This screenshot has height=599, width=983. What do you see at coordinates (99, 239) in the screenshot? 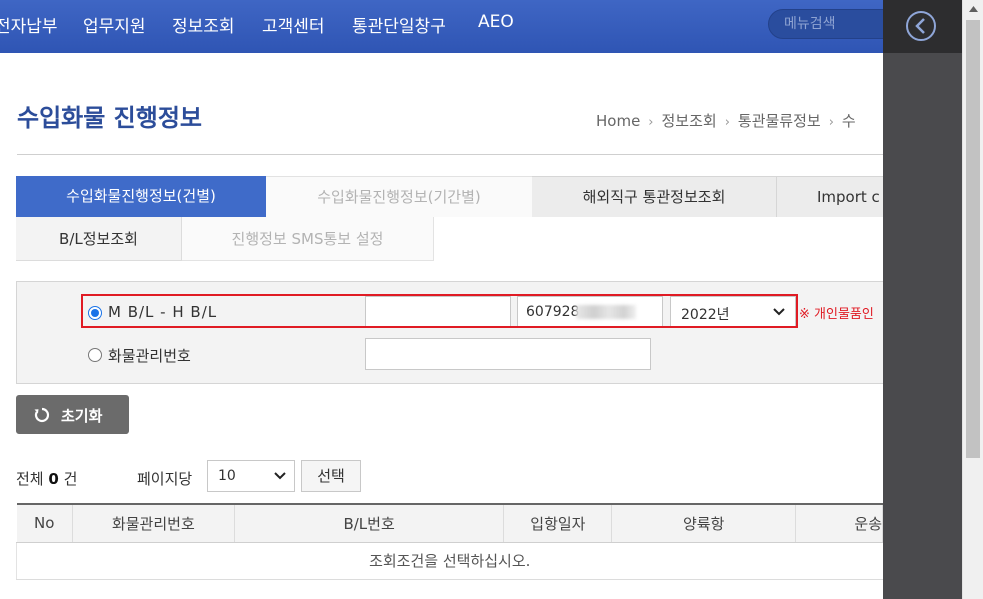
I see `subtab-bl-info: B/L정보조회` at bounding box center [99, 239].